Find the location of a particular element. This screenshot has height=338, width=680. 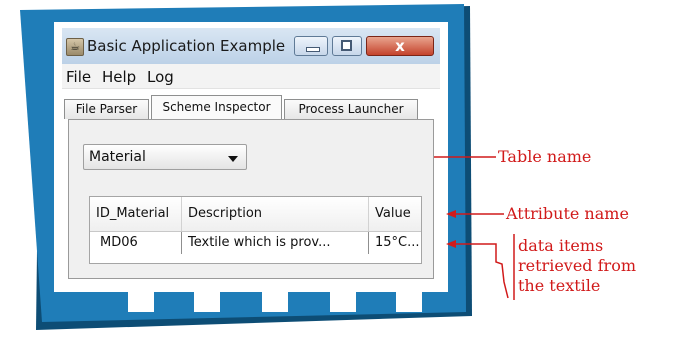

table-select-value: Material is located at coordinates (117, 157).